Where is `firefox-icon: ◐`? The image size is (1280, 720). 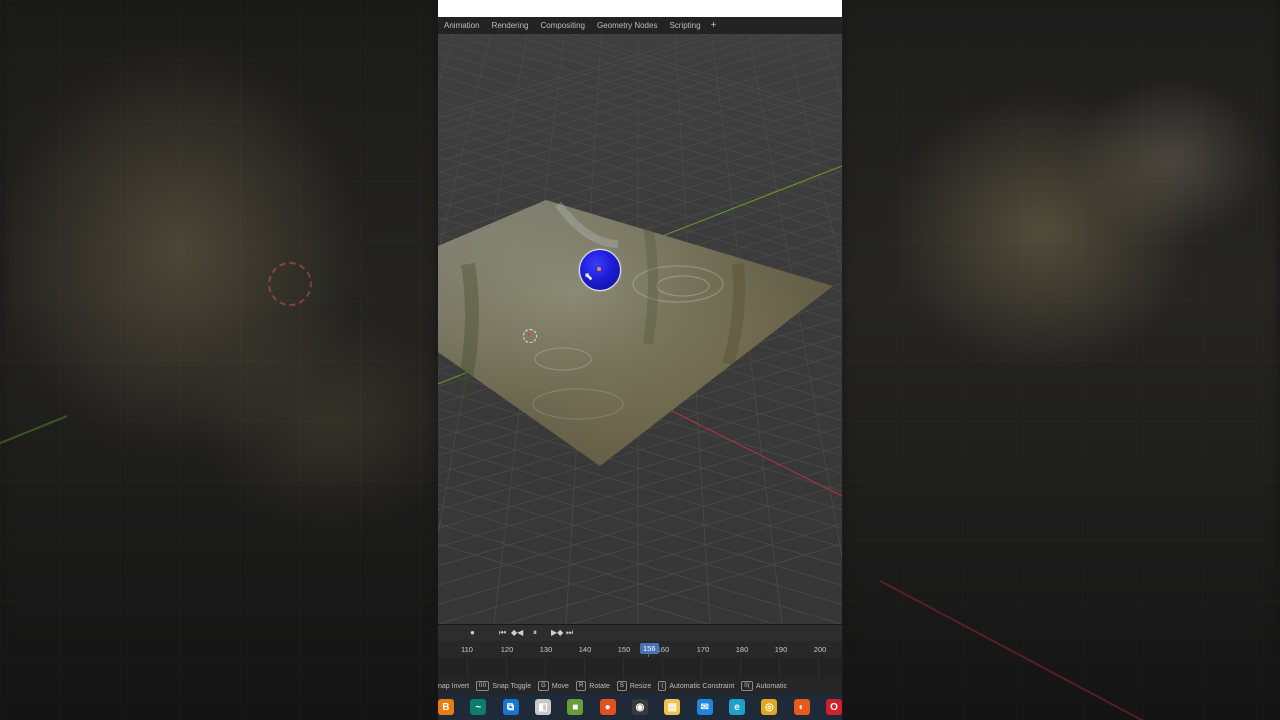
firefox-icon: ◐ is located at coordinates (801, 707).